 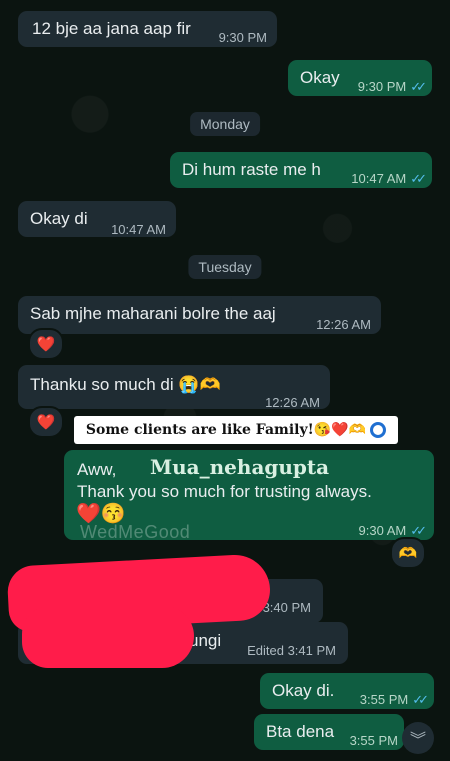 I want to click on message-outgoing: Bta dena 3:55 PM, so click(x=329, y=732).